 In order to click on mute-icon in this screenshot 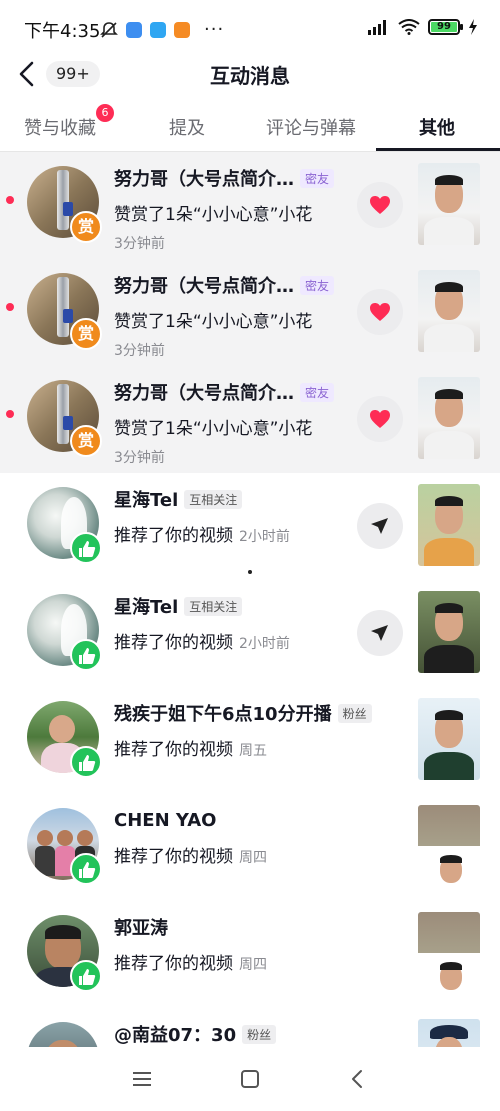, I will do `click(109, 30)`.